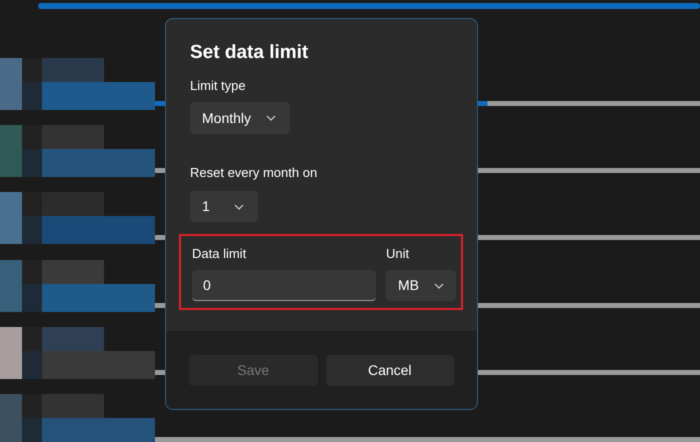 Image resolution: width=700 pixels, height=442 pixels. I want to click on field-label: Unit, so click(398, 254).